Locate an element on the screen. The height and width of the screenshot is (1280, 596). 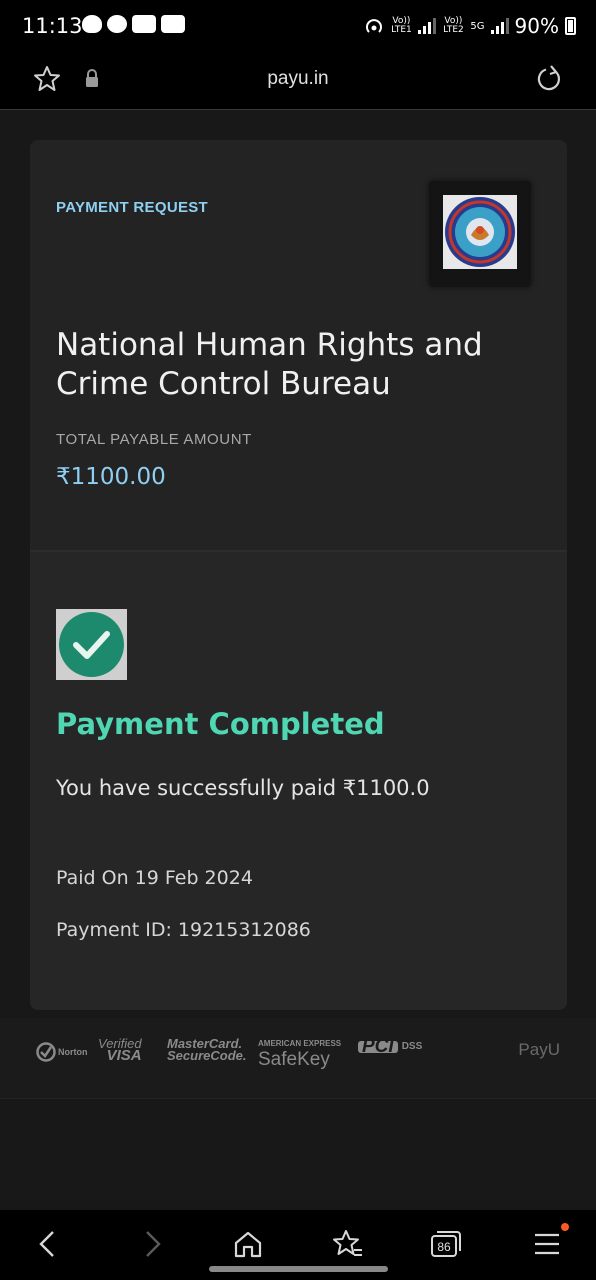
messages-icon is located at coordinates (117, 24).